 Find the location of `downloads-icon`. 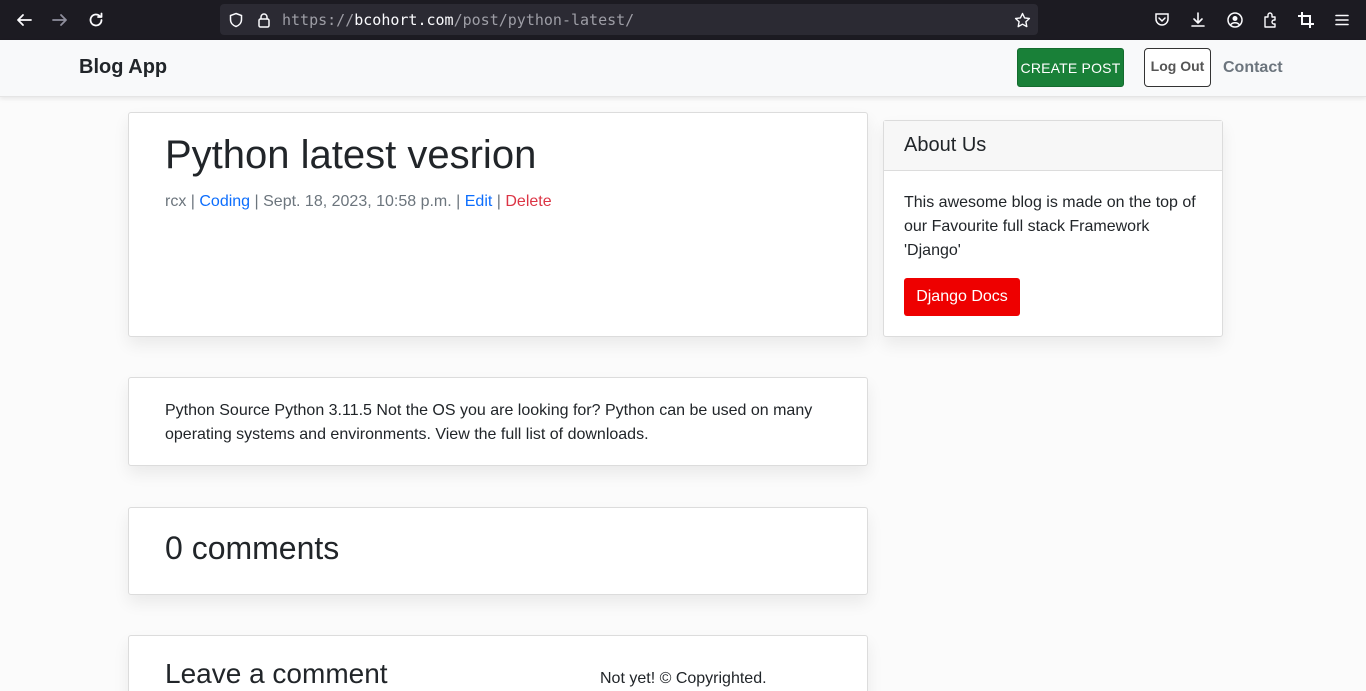

downloads-icon is located at coordinates (1198, 20).